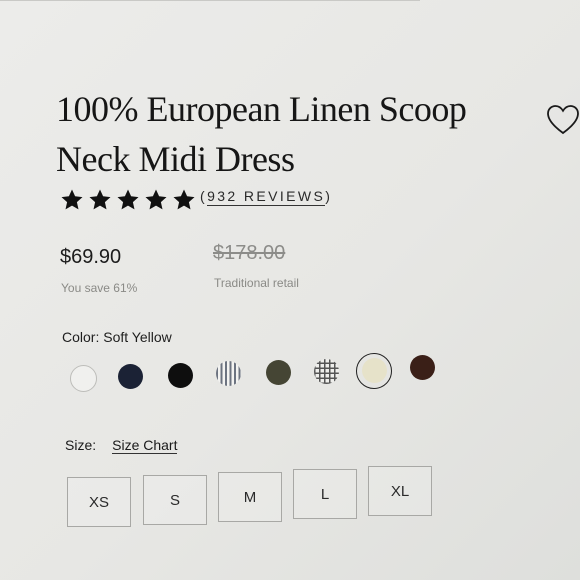 The width and height of the screenshot is (580, 580). I want to click on reviews-open: (, so click(204, 196).